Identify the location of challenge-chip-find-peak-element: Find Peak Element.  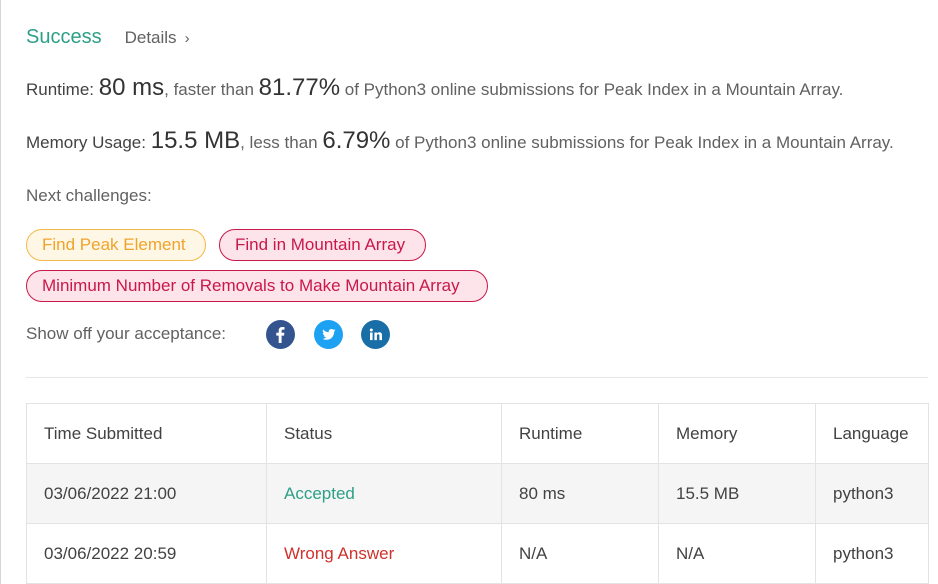
(116, 245).